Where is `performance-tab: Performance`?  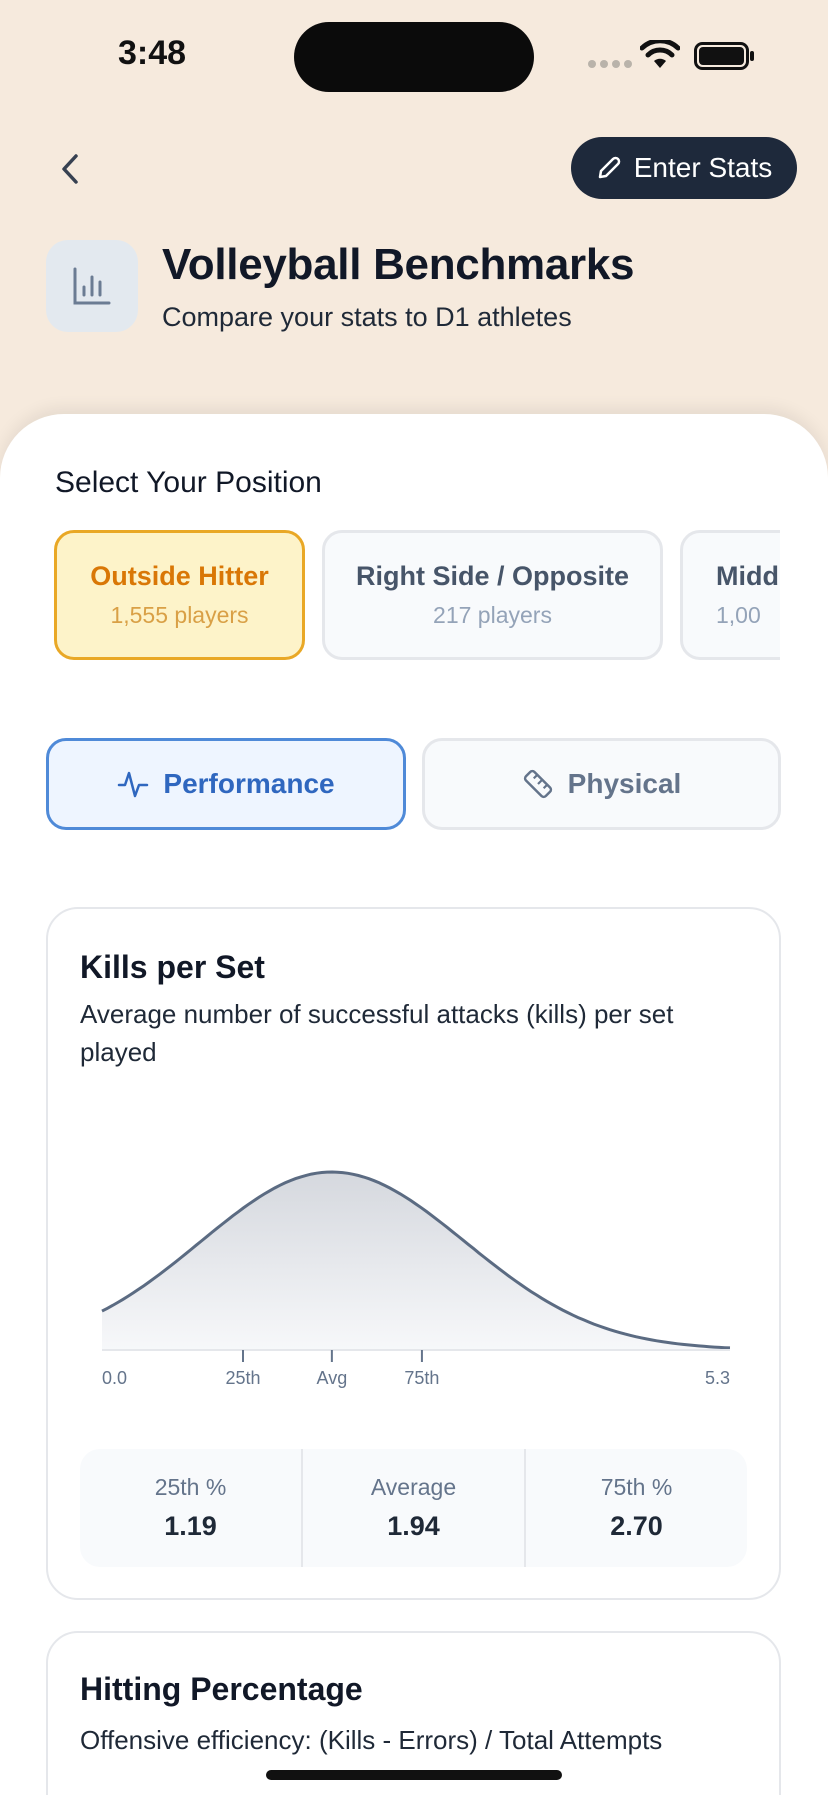
performance-tab: Performance is located at coordinates (226, 784).